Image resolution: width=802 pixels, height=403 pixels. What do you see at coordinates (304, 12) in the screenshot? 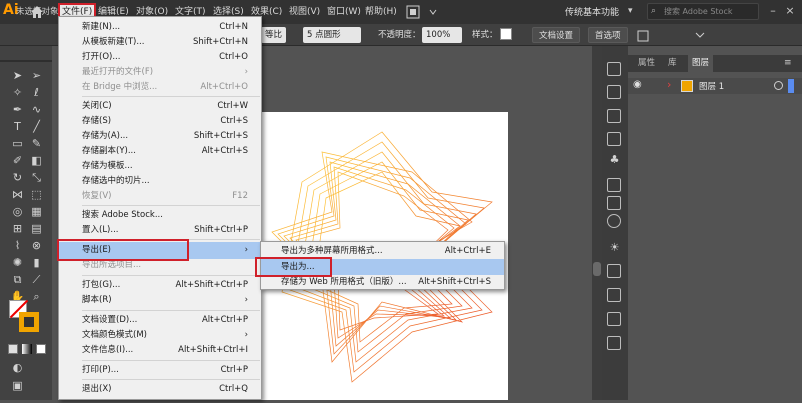
I see `menu-view: 视图(V)` at bounding box center [304, 12].